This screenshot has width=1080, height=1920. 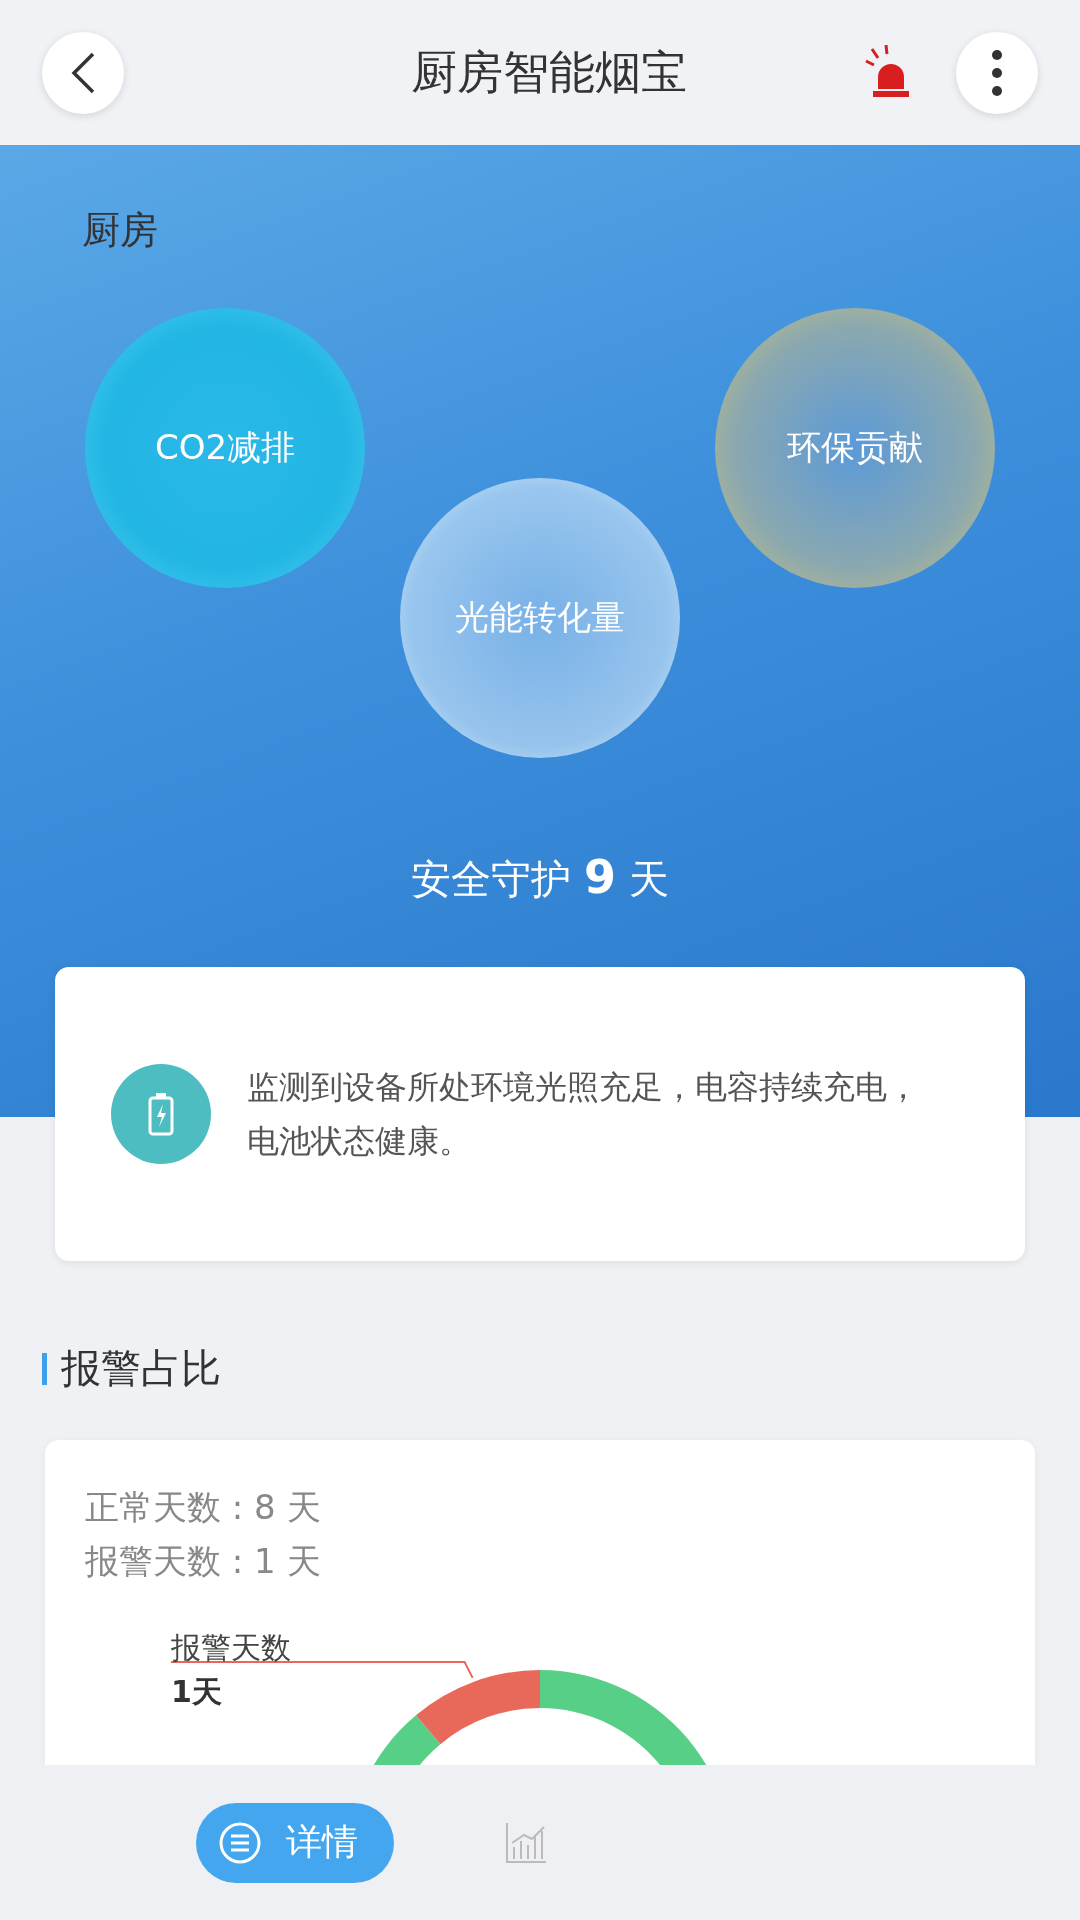 I want to click on stat-line: 正常天数 : 8 天, so click(x=203, y=1507).